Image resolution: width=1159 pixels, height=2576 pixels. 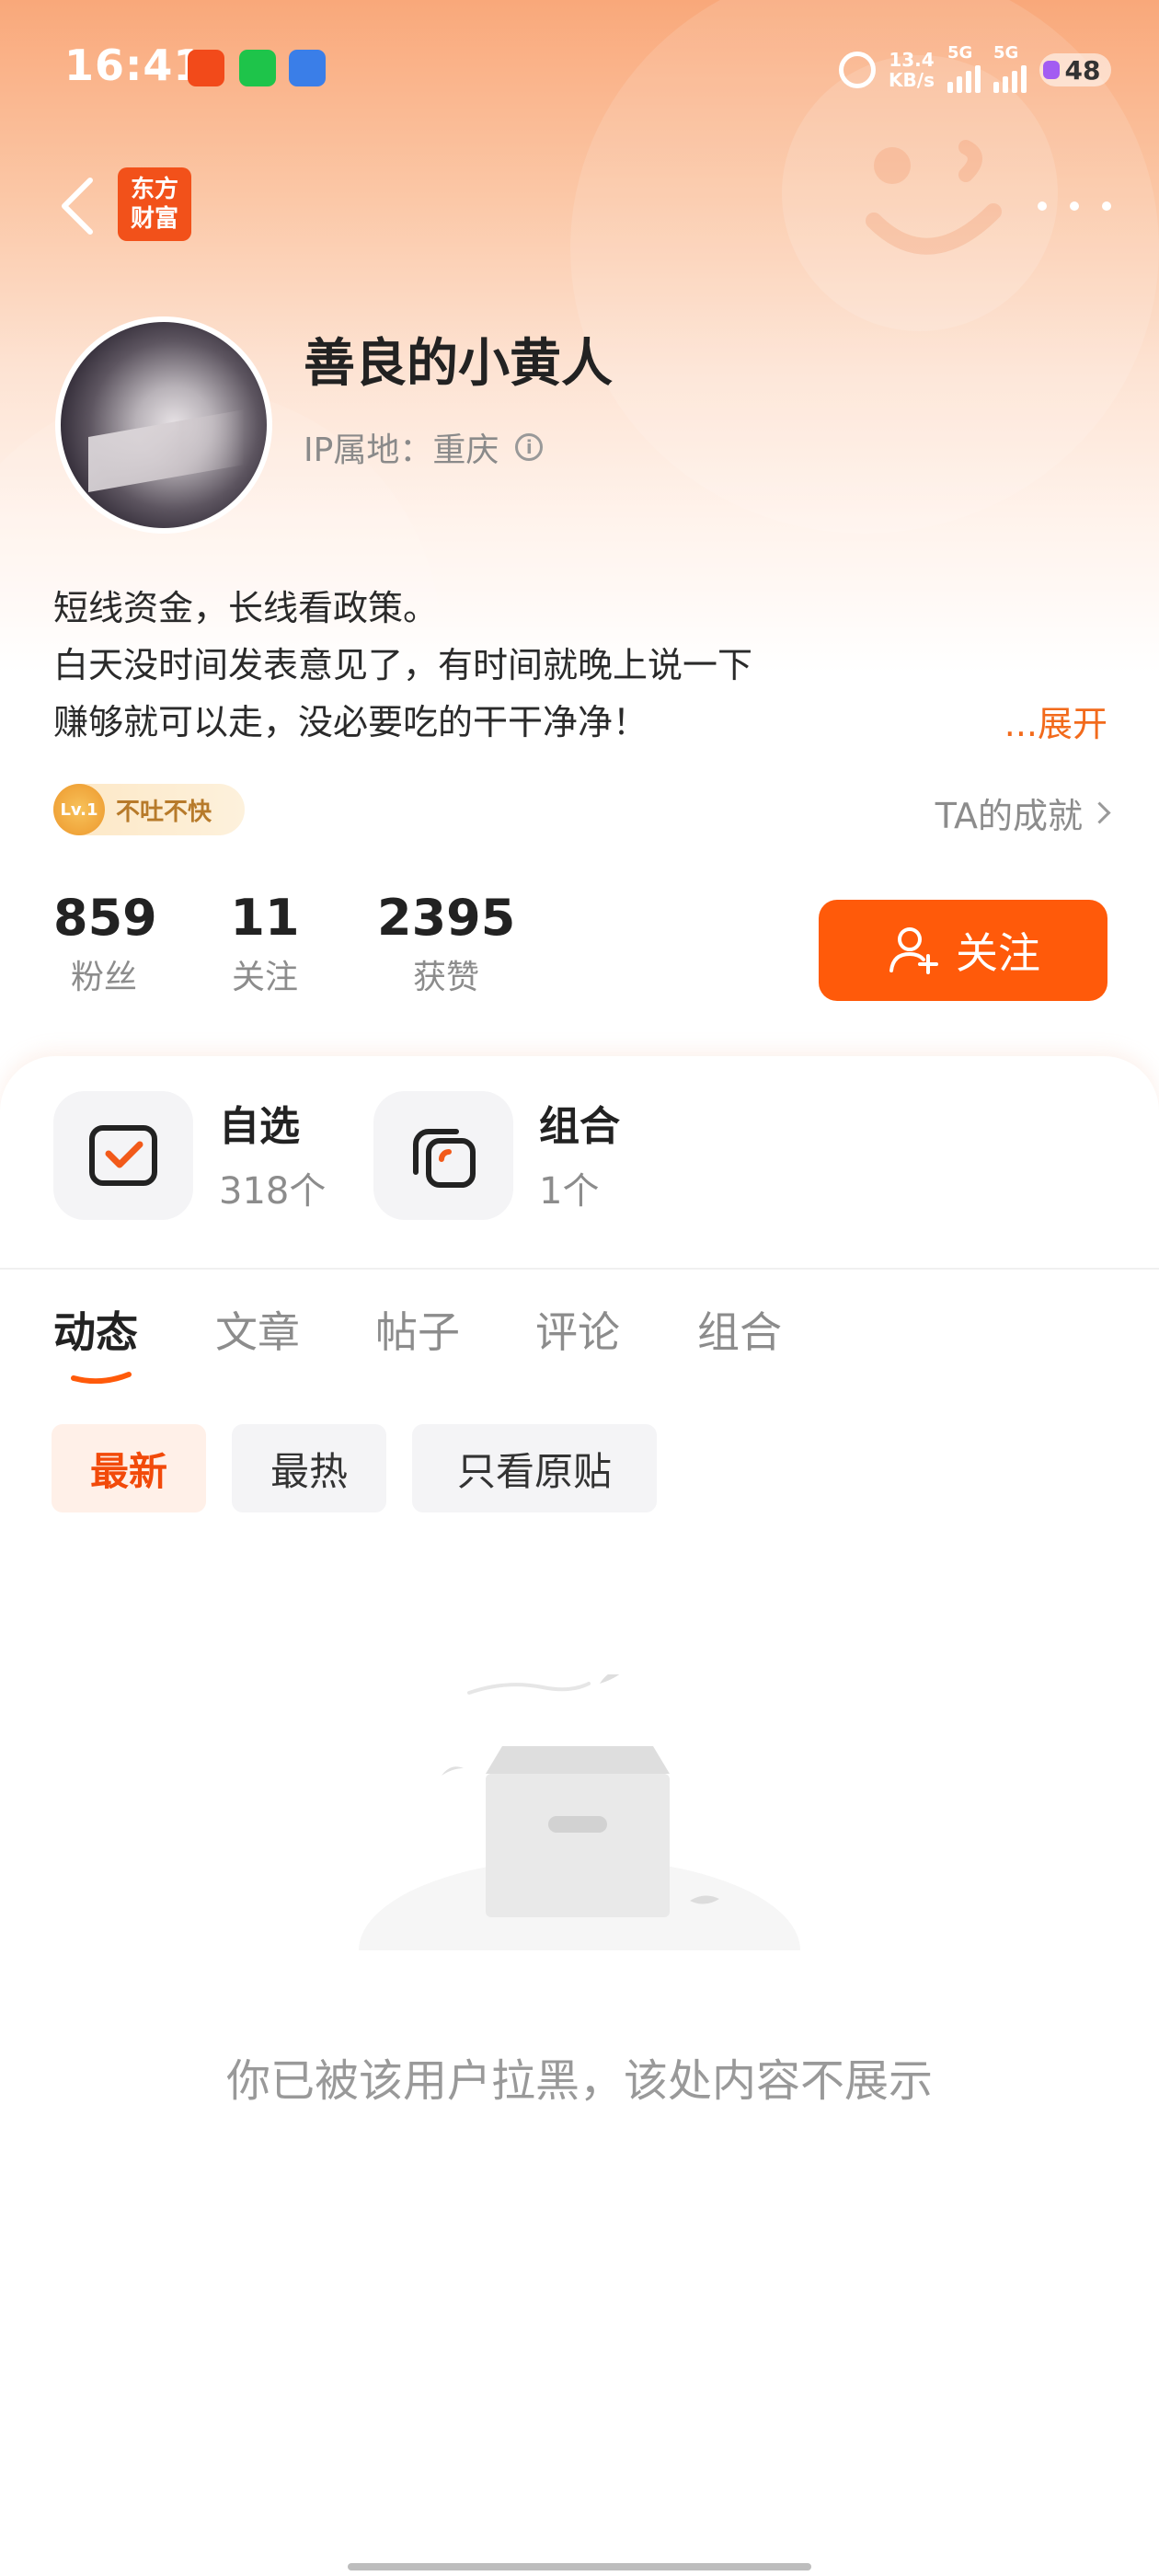 I want to click on filter-original-only: 只看原贴, so click(x=534, y=1468).